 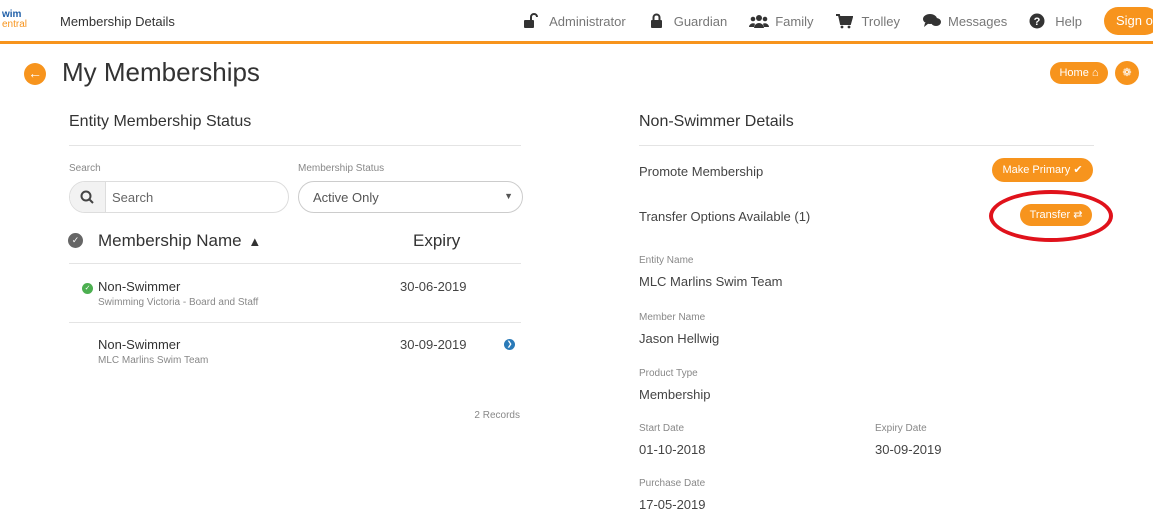 I want to click on section-title-membership-status: Entity Membership Status, so click(x=160, y=121).